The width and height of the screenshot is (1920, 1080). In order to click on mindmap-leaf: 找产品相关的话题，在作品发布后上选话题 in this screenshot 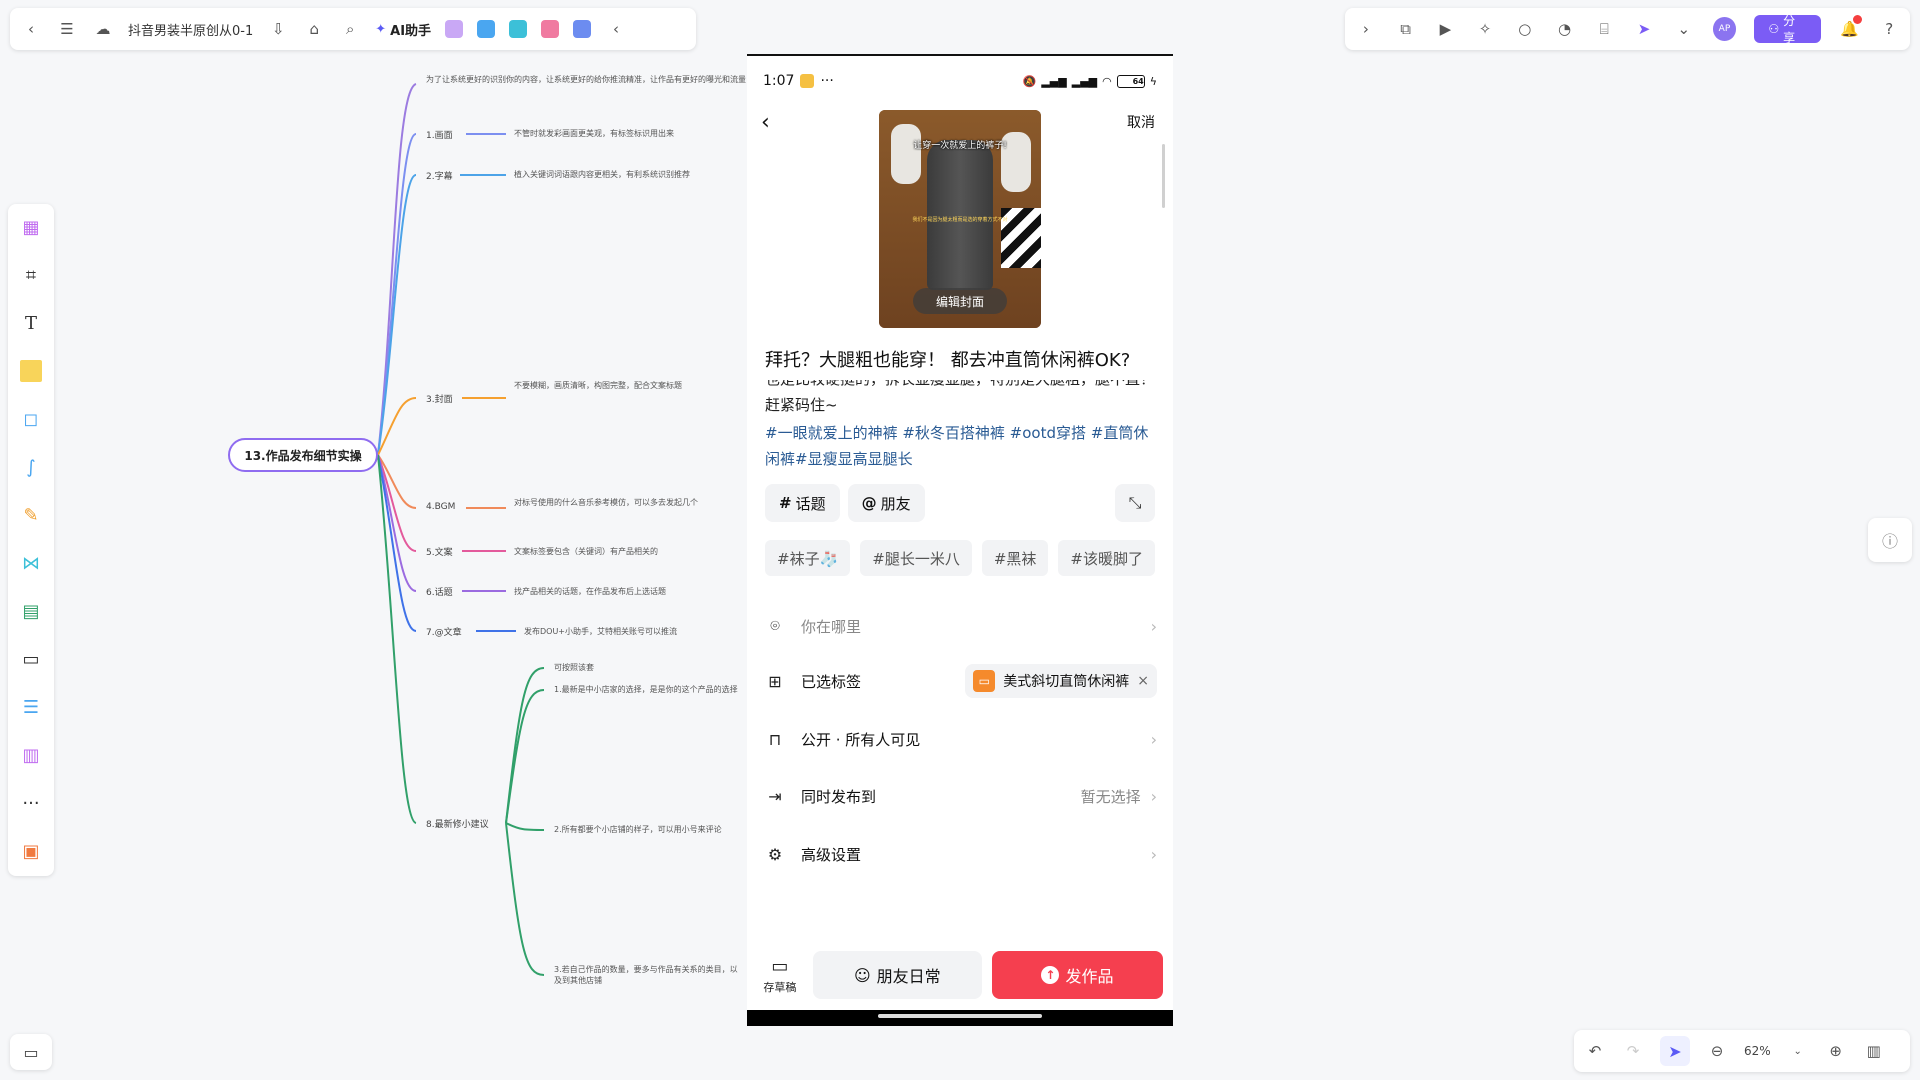, I will do `click(629, 591)`.